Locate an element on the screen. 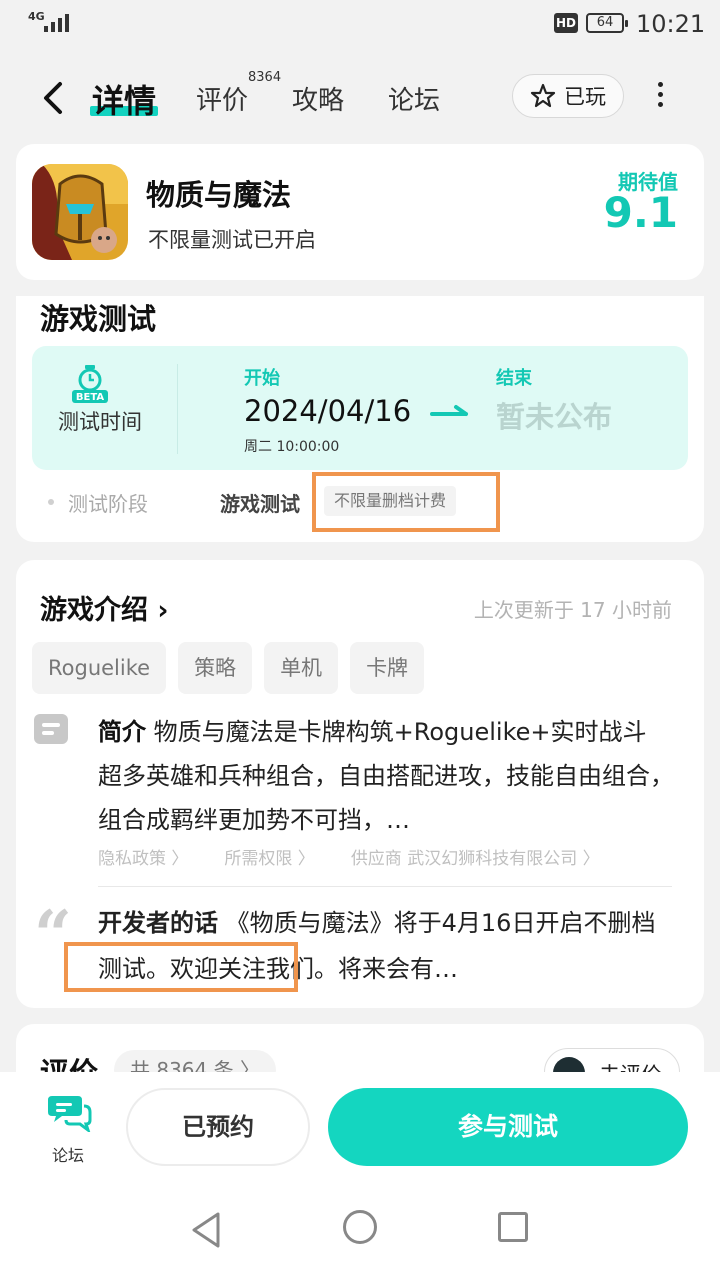 Image resolution: width=720 pixels, height=1280 pixels. test-stage-value: 游戏测试 is located at coordinates (260, 504).